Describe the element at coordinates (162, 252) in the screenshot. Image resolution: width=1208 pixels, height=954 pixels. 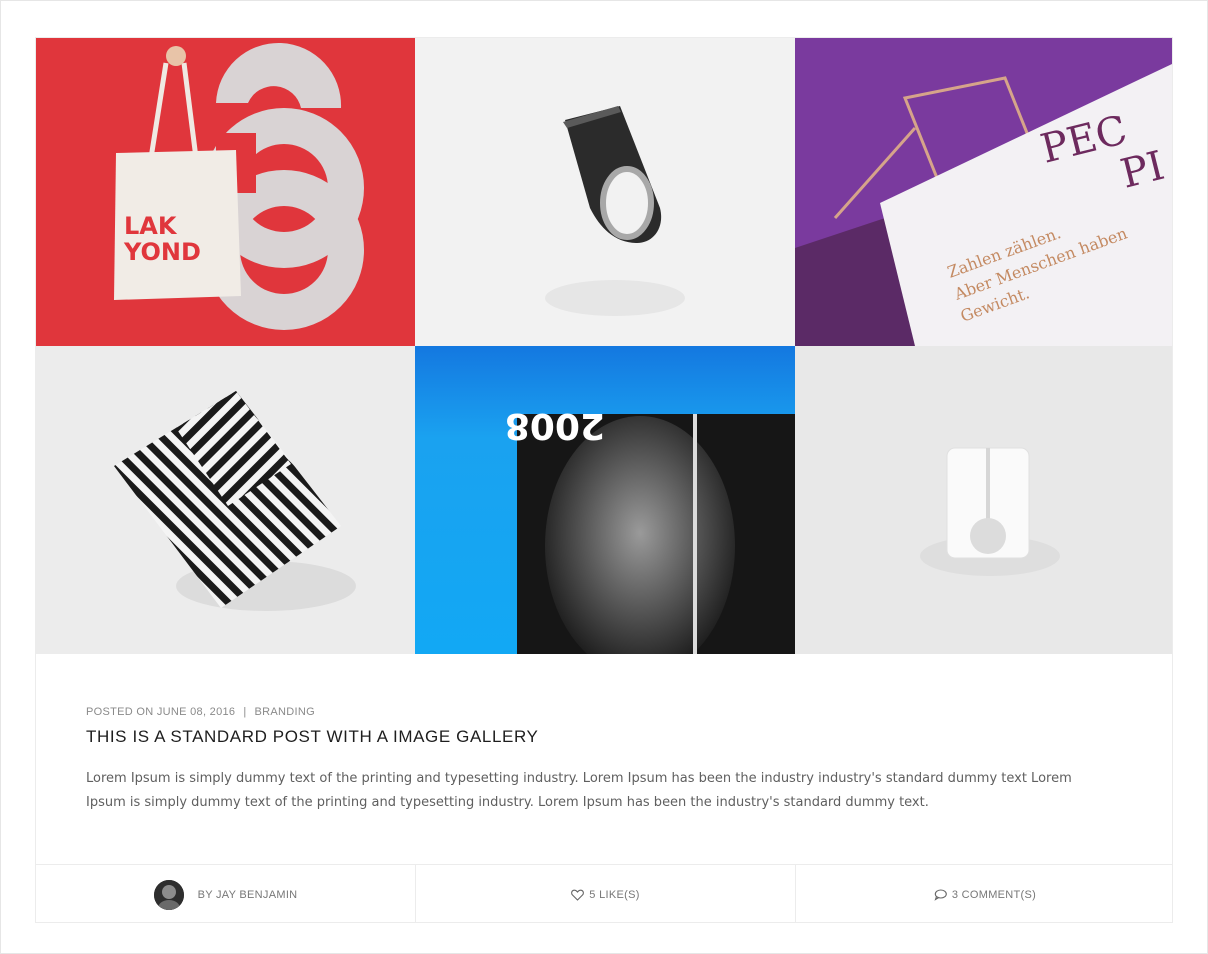
I see `bag-logo-line2: YOND` at that location.